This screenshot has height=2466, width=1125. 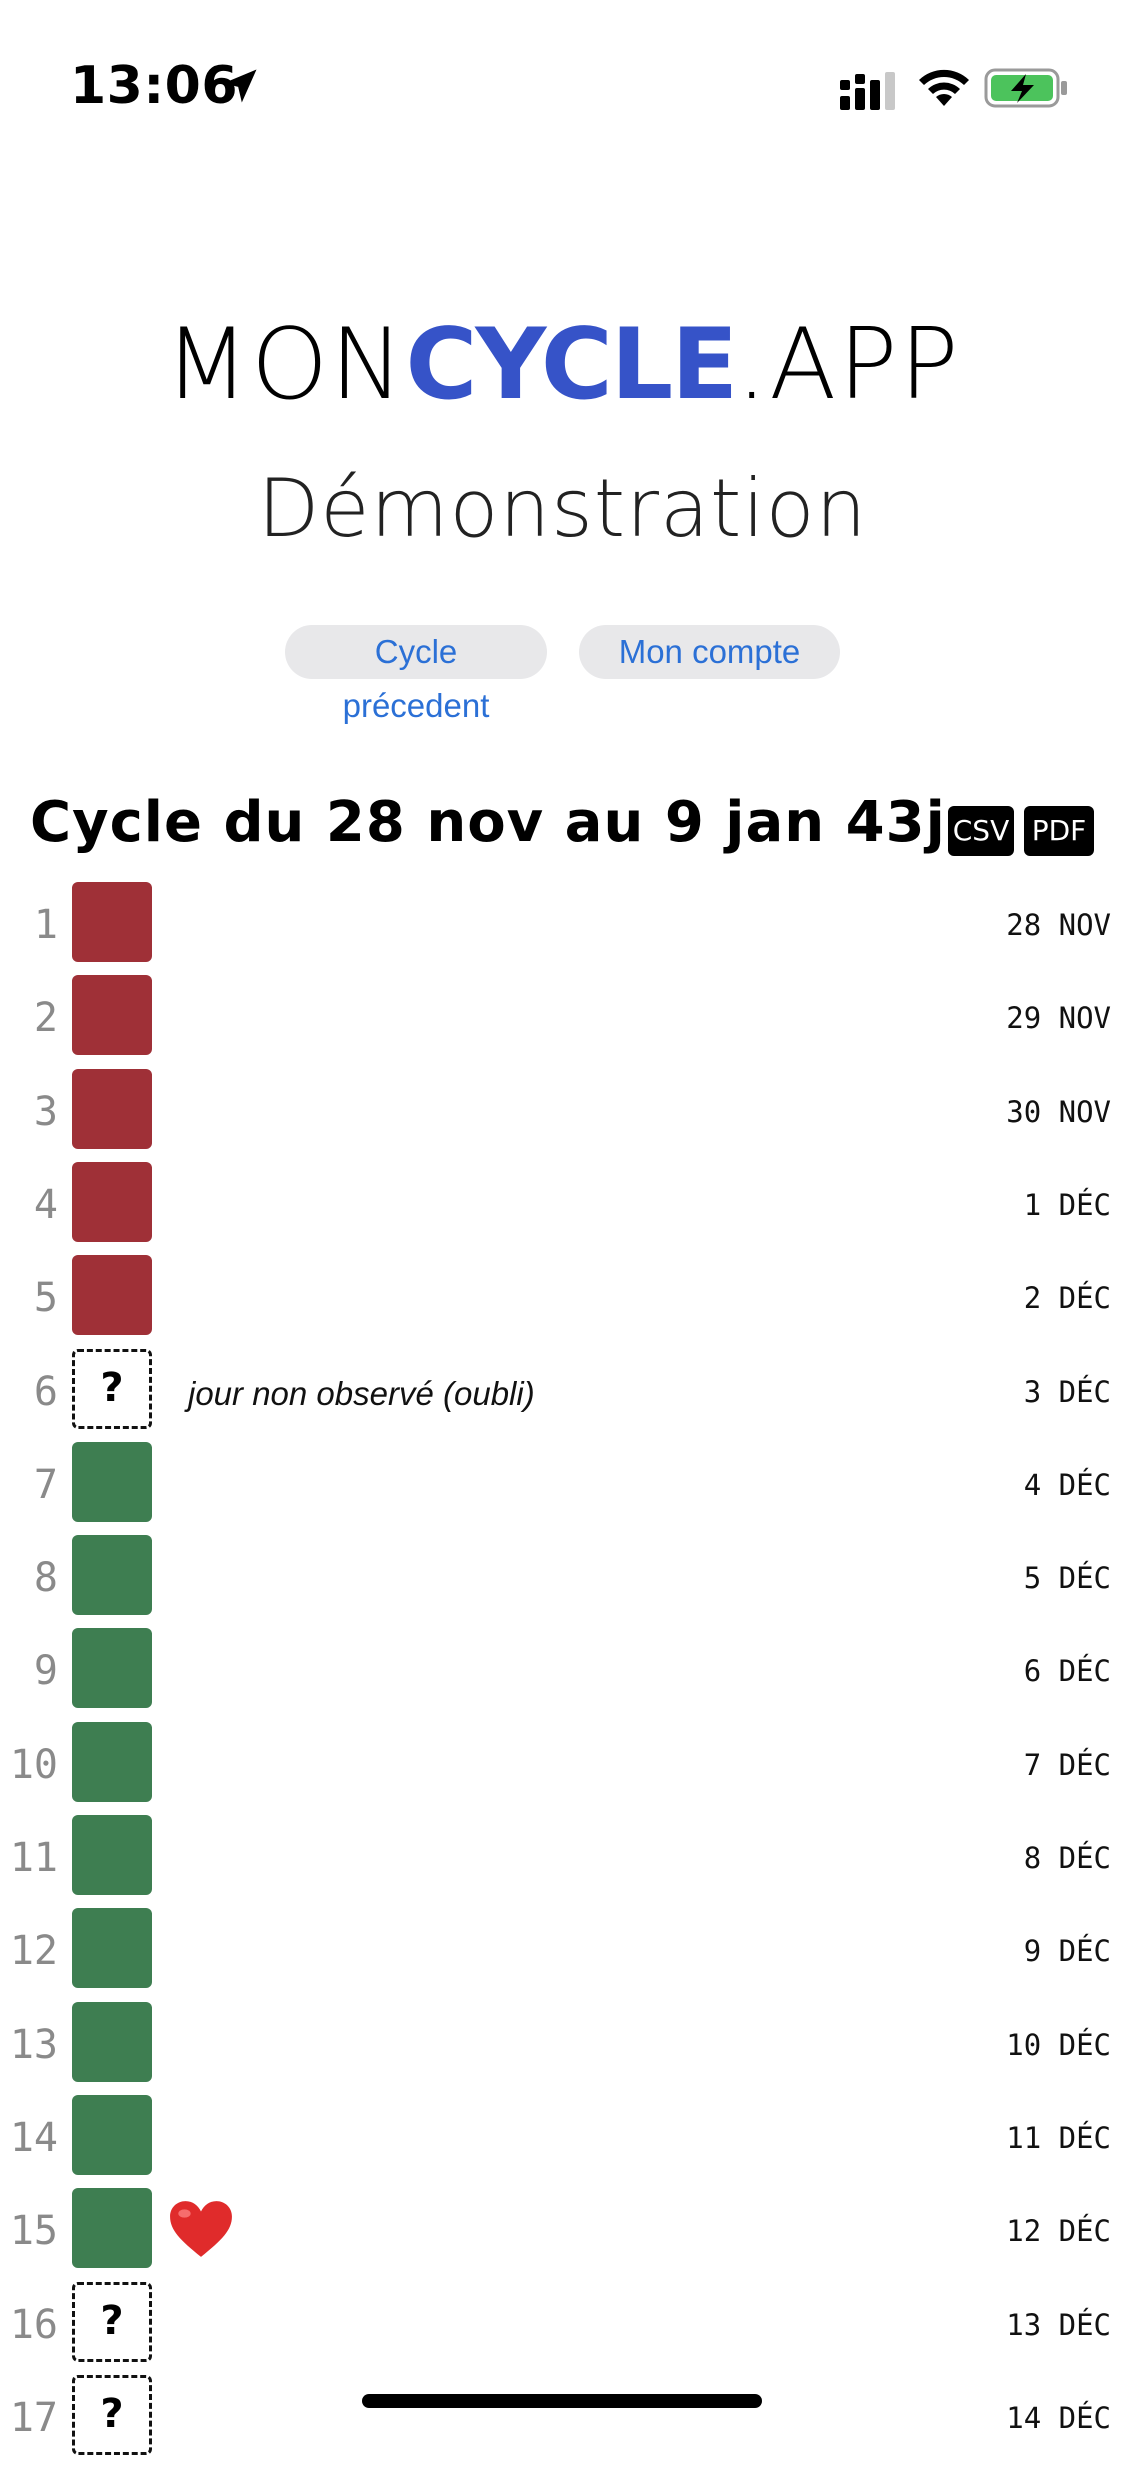 I want to click on day-row: 4 1 DÉC, so click(x=562, y=1206).